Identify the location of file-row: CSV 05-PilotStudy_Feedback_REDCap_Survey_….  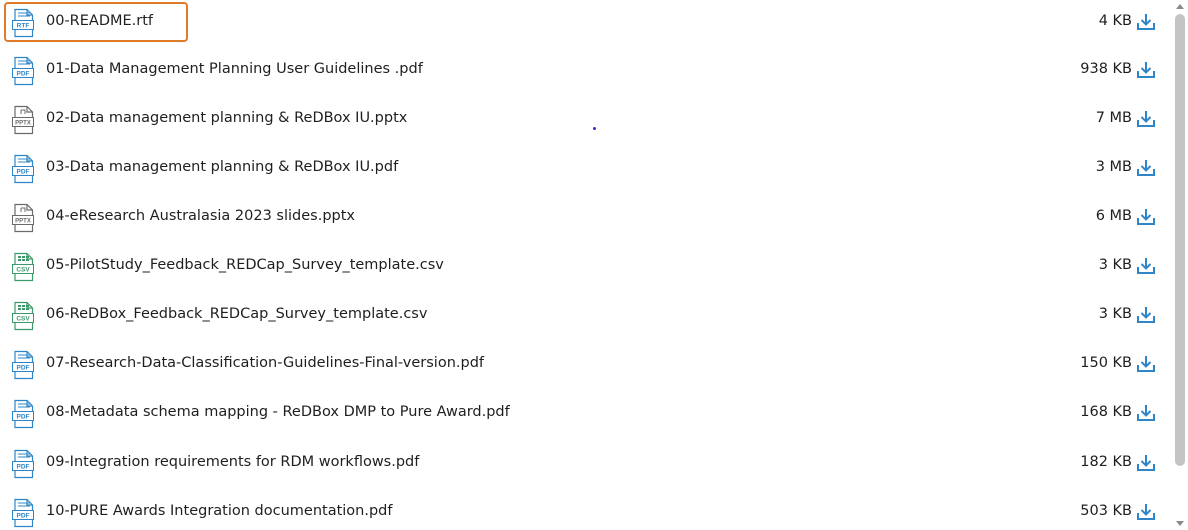
(586, 268).